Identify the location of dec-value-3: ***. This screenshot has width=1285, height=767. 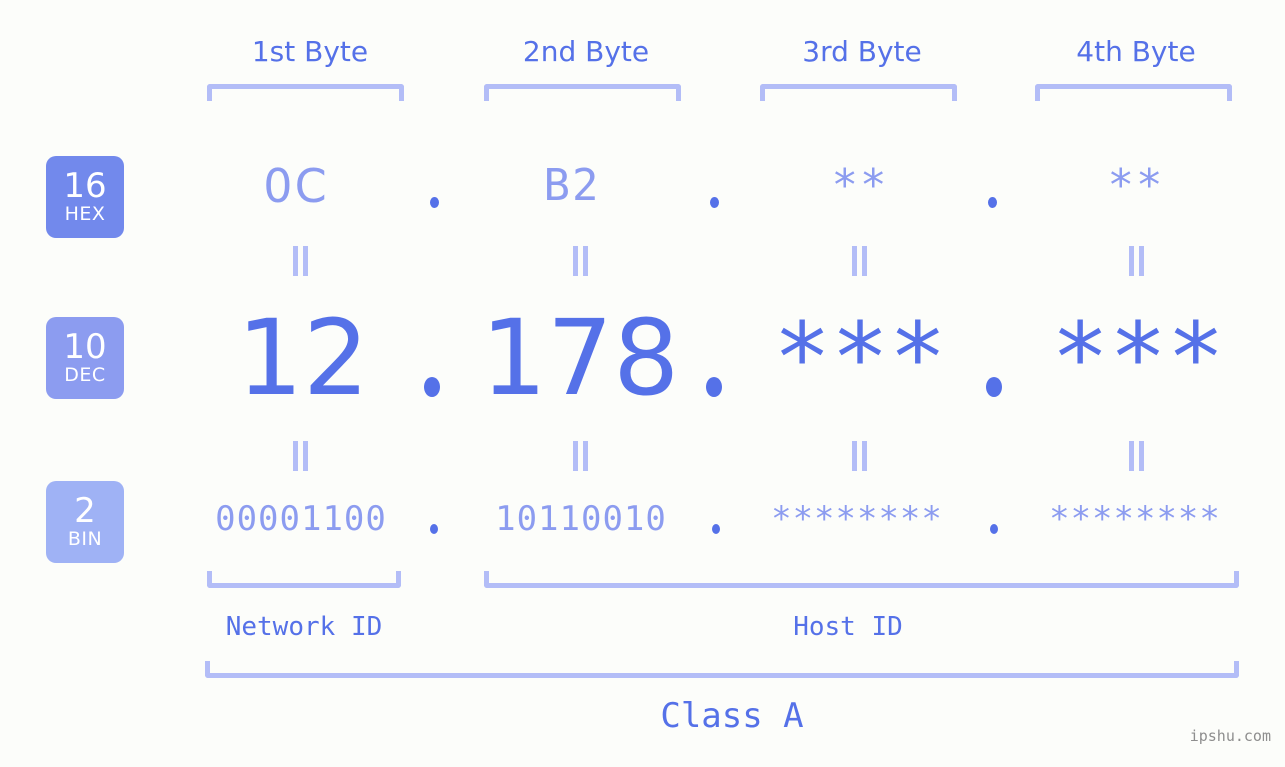
(860, 358).